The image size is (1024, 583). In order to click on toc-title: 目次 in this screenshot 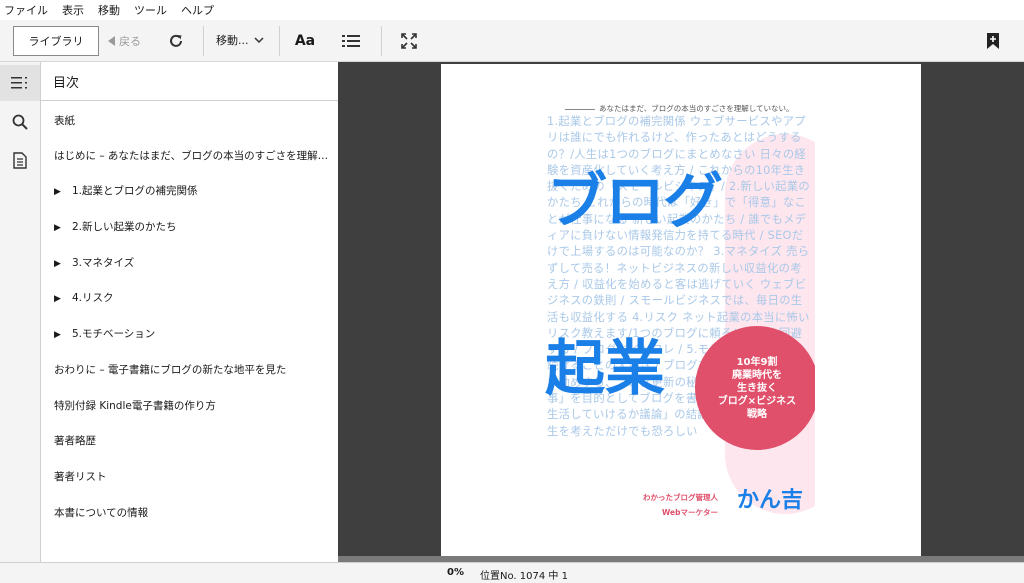, I will do `click(189, 81)`.